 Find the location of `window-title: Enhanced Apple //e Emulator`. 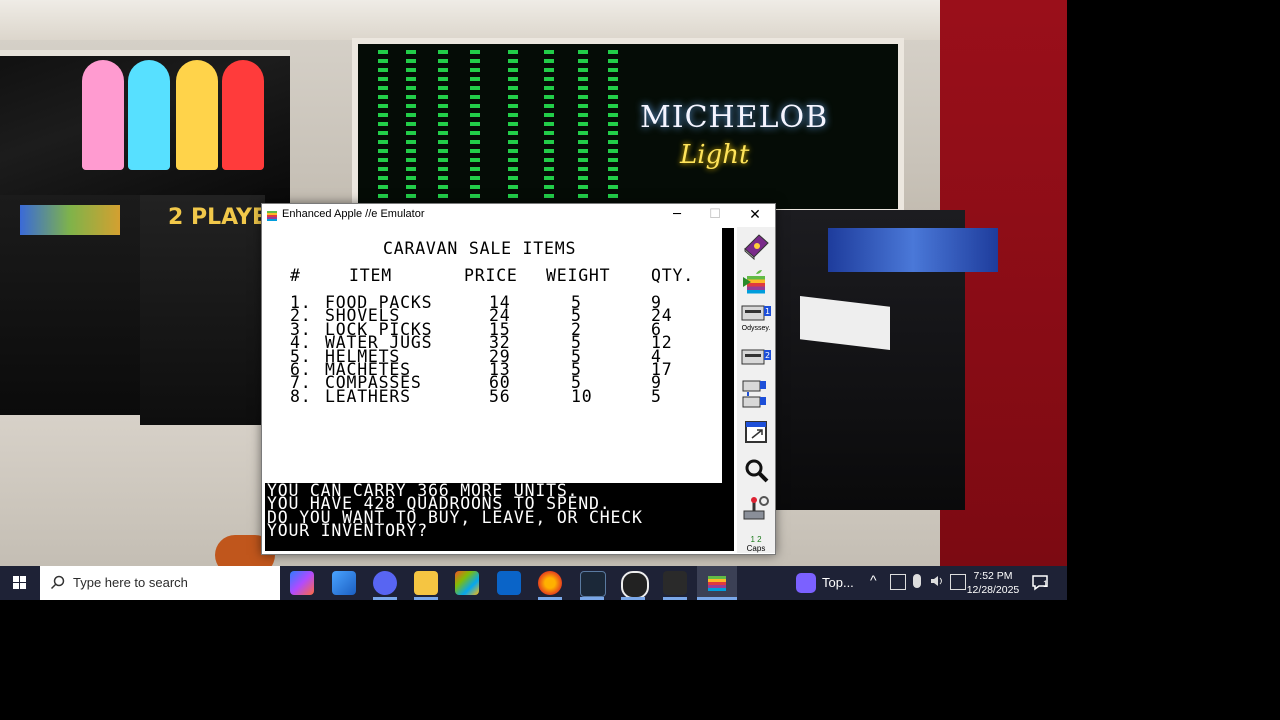

window-title: Enhanced Apple //e Emulator is located at coordinates (353, 214).